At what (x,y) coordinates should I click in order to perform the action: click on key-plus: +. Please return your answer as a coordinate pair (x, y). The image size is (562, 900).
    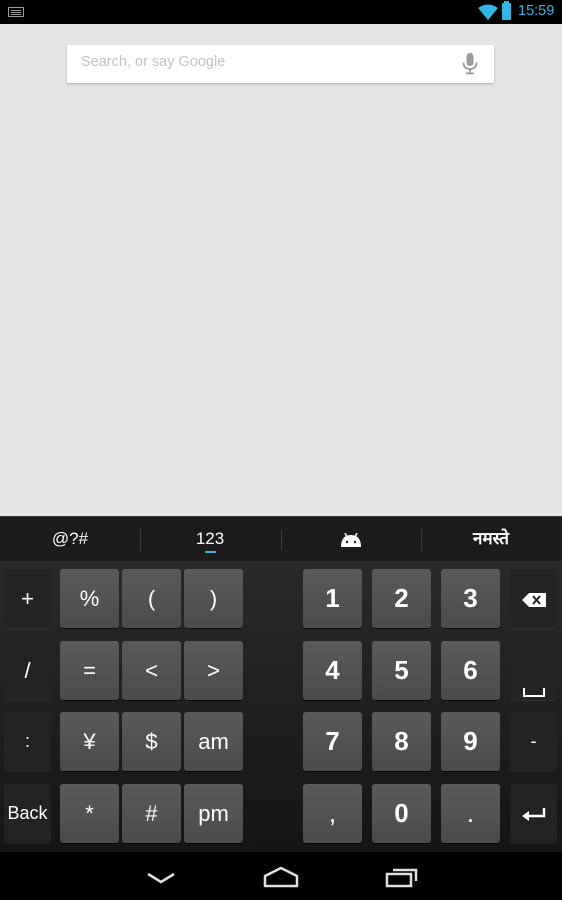
    Looking at the image, I should click on (27, 598).